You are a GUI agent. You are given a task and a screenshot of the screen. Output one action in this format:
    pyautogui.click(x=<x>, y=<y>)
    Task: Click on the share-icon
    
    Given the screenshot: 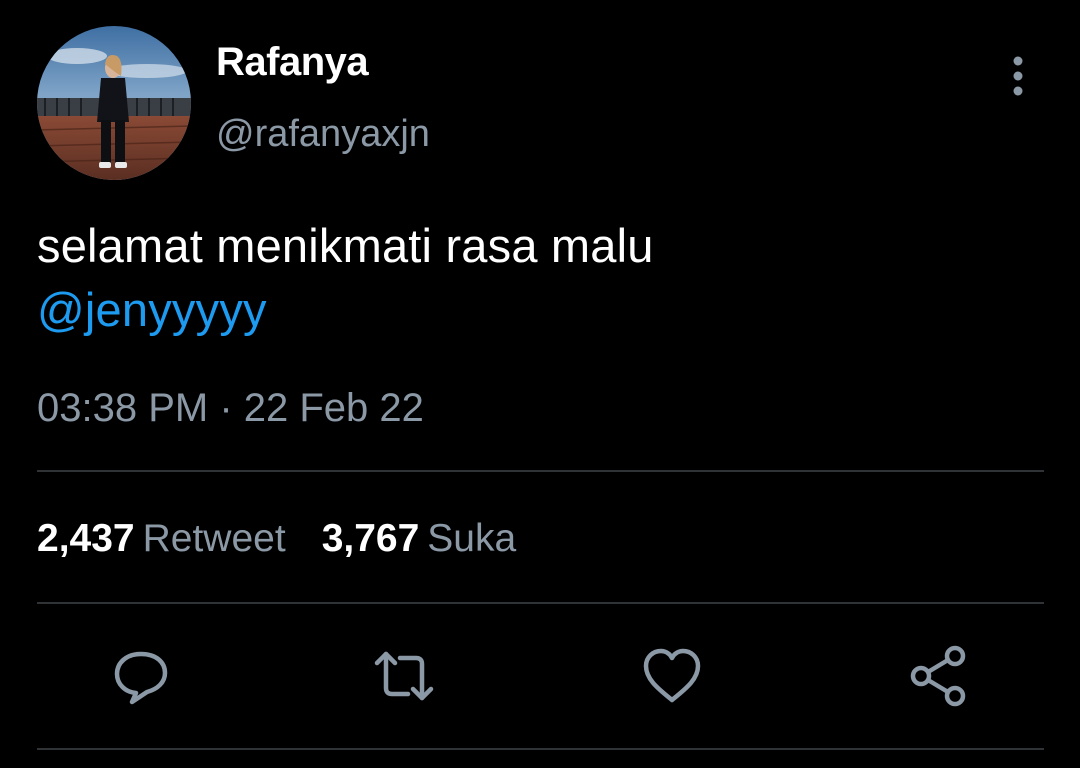 What is the action you would take?
    pyautogui.click(x=938, y=676)
    